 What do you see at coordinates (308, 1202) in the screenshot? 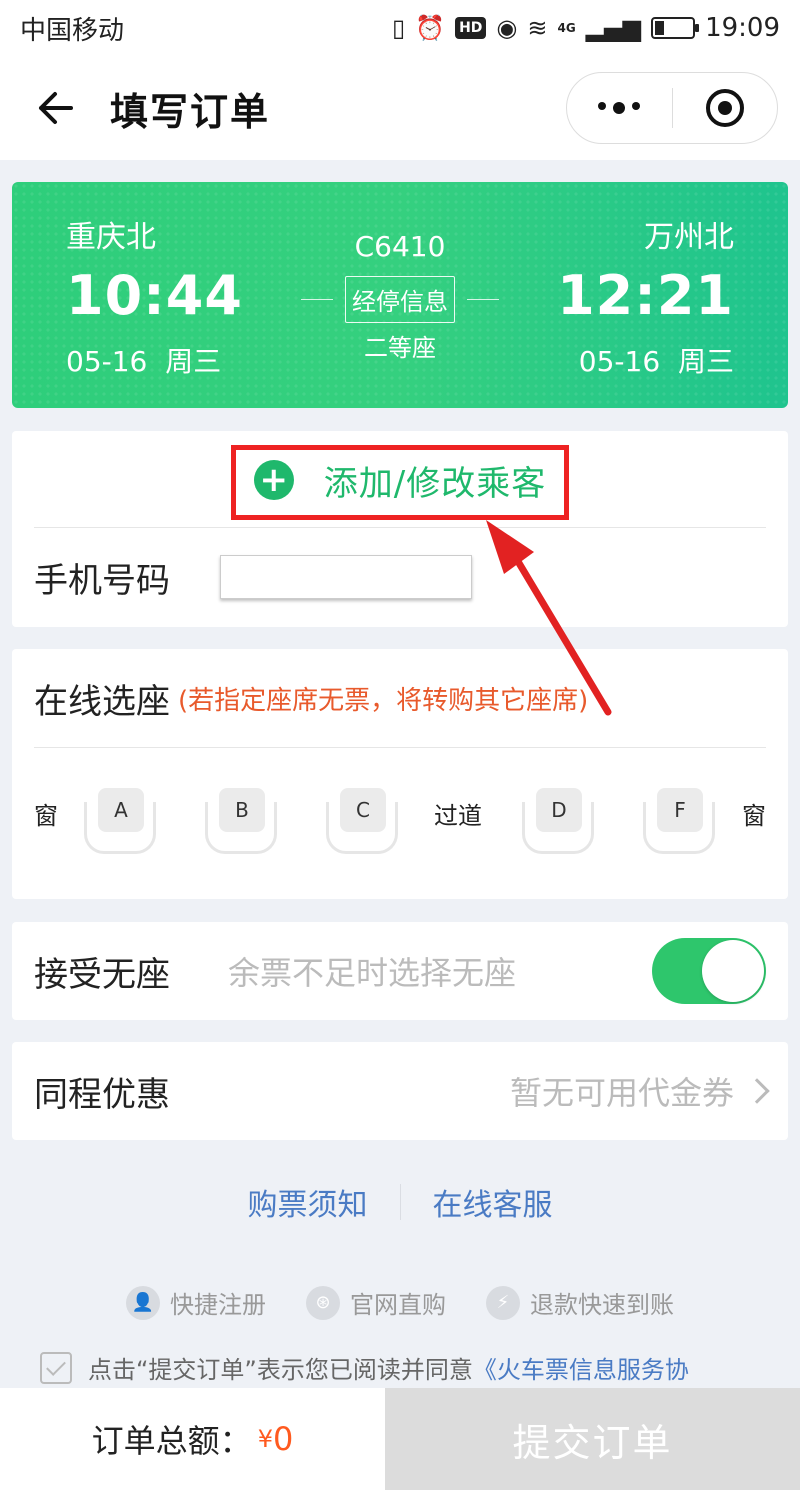
I see `ticket-notice-link: 购票须知` at bounding box center [308, 1202].